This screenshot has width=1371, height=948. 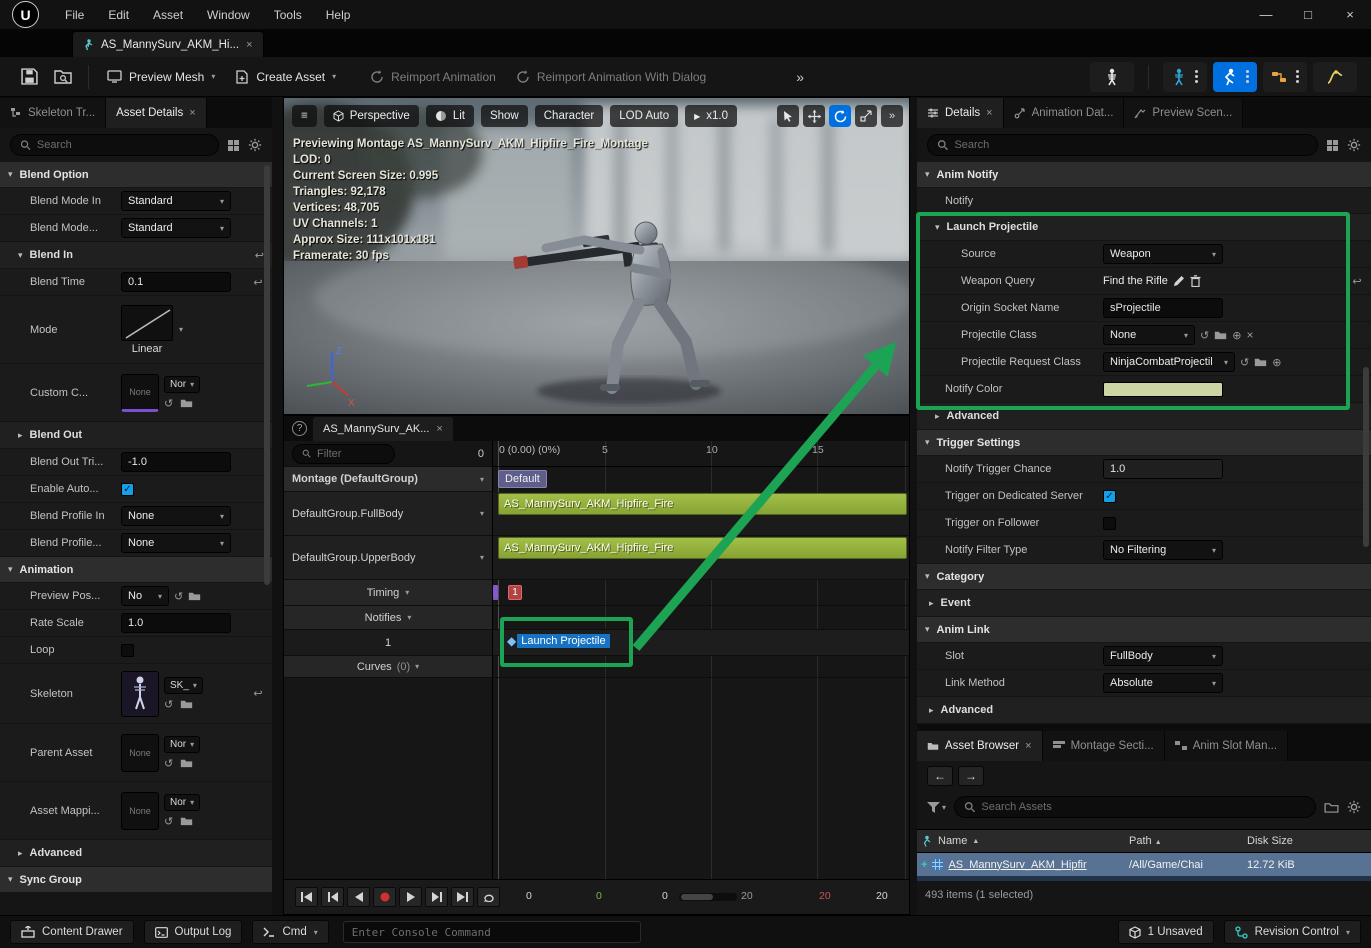 I want to click on blend-out-trigger-field, so click(x=176, y=462).